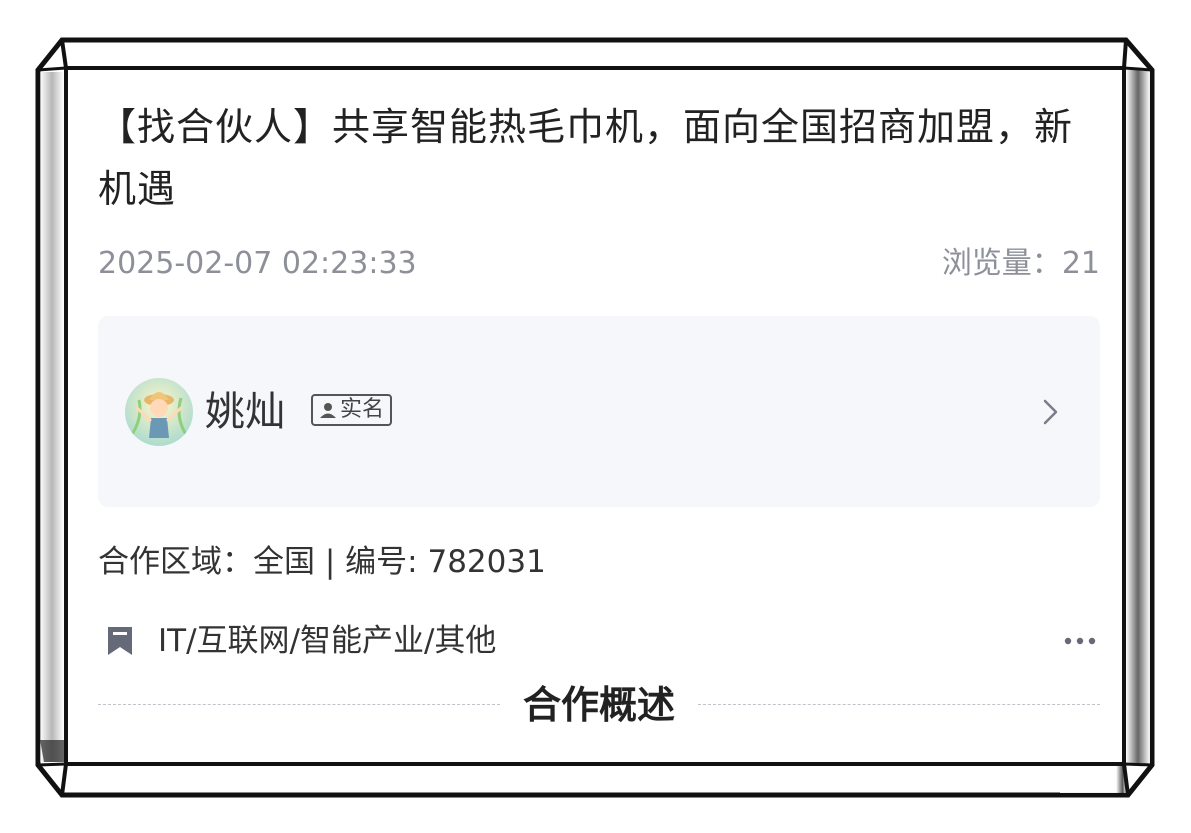 This screenshot has height=833, width=1191. I want to click on cooperation-info: 合作区域：全国 | 编号: 782031, so click(322, 562).